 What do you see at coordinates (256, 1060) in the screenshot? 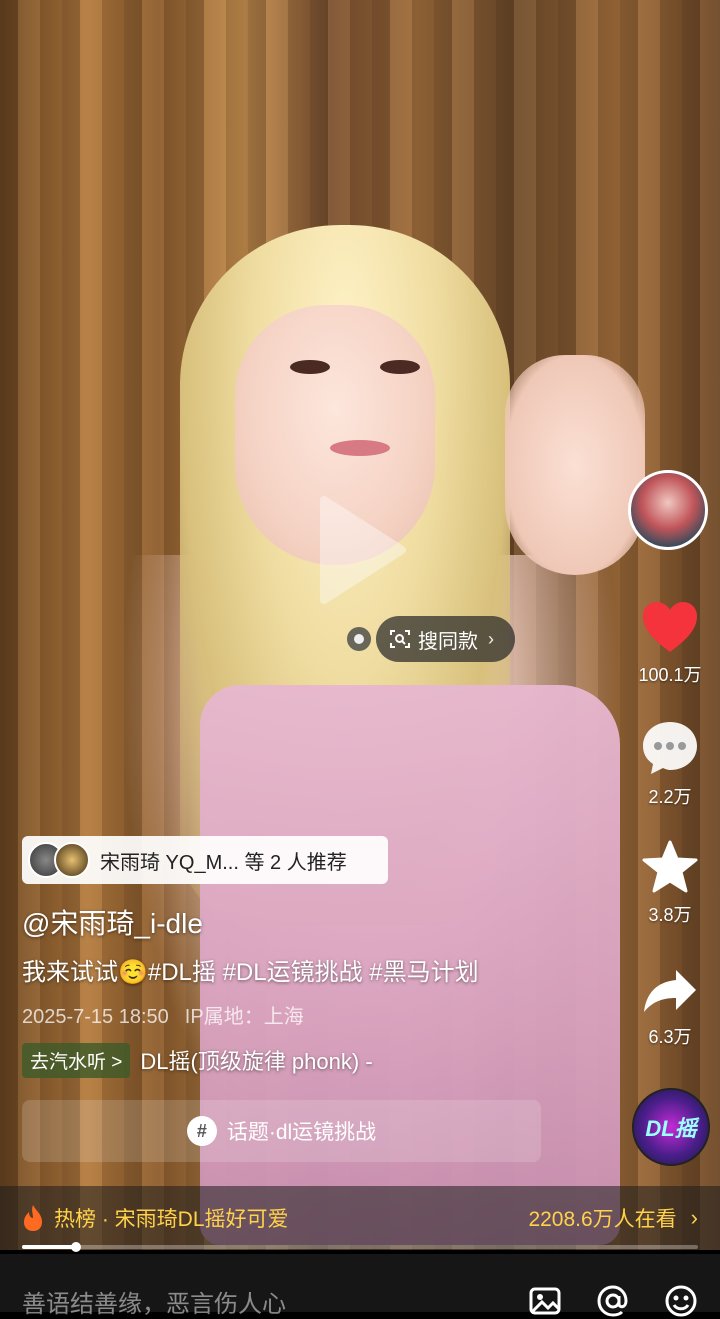
I see `music-name: DL摇(顶级旋律 phonk) -` at bounding box center [256, 1060].